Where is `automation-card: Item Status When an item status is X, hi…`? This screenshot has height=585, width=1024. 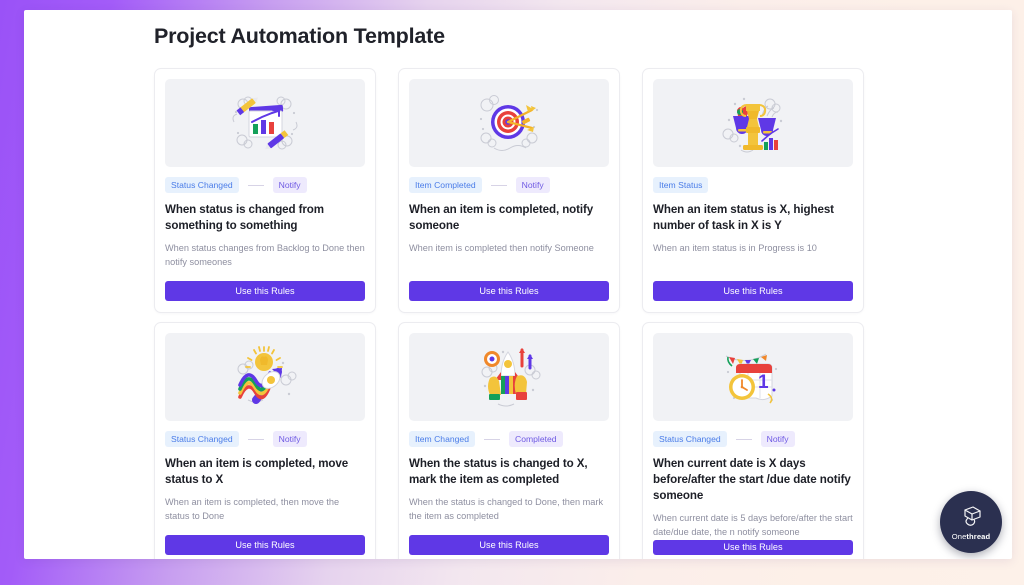
automation-card: Item Status When an item status is X, hi… is located at coordinates (753, 190).